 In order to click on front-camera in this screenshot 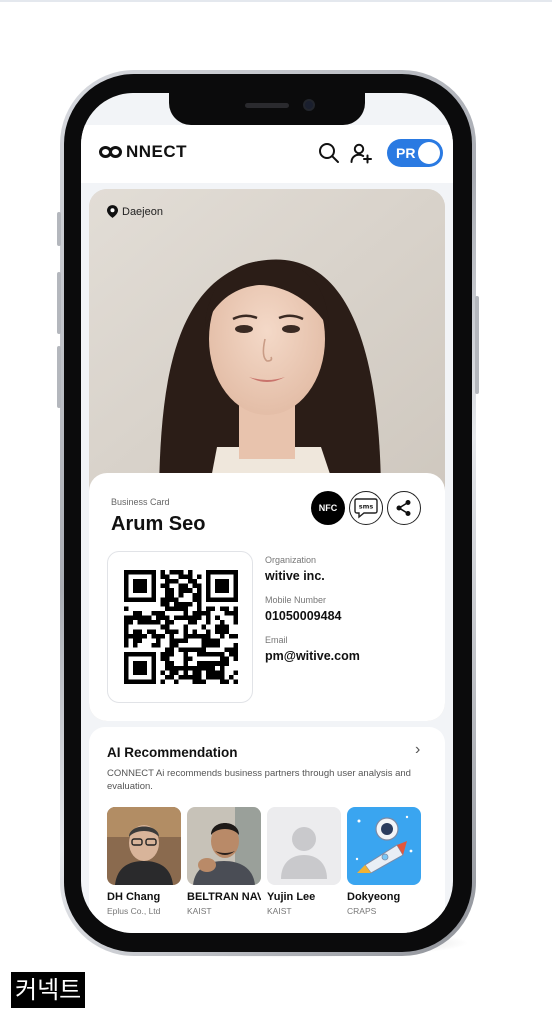, I will do `click(309, 105)`.